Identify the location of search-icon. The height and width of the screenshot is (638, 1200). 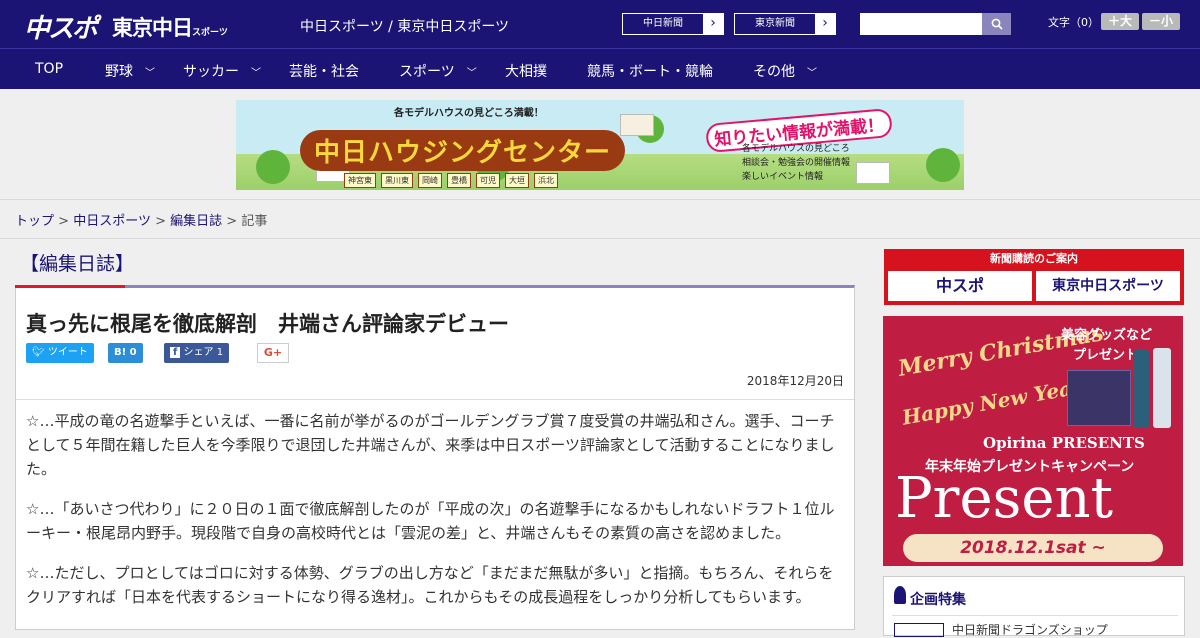
(997, 24).